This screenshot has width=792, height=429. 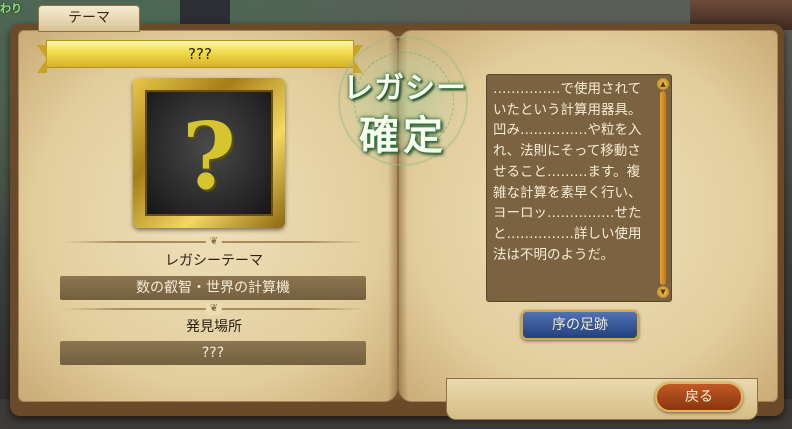 What do you see at coordinates (11, 8) in the screenshot?
I see `background-chat-text: わり` at bounding box center [11, 8].